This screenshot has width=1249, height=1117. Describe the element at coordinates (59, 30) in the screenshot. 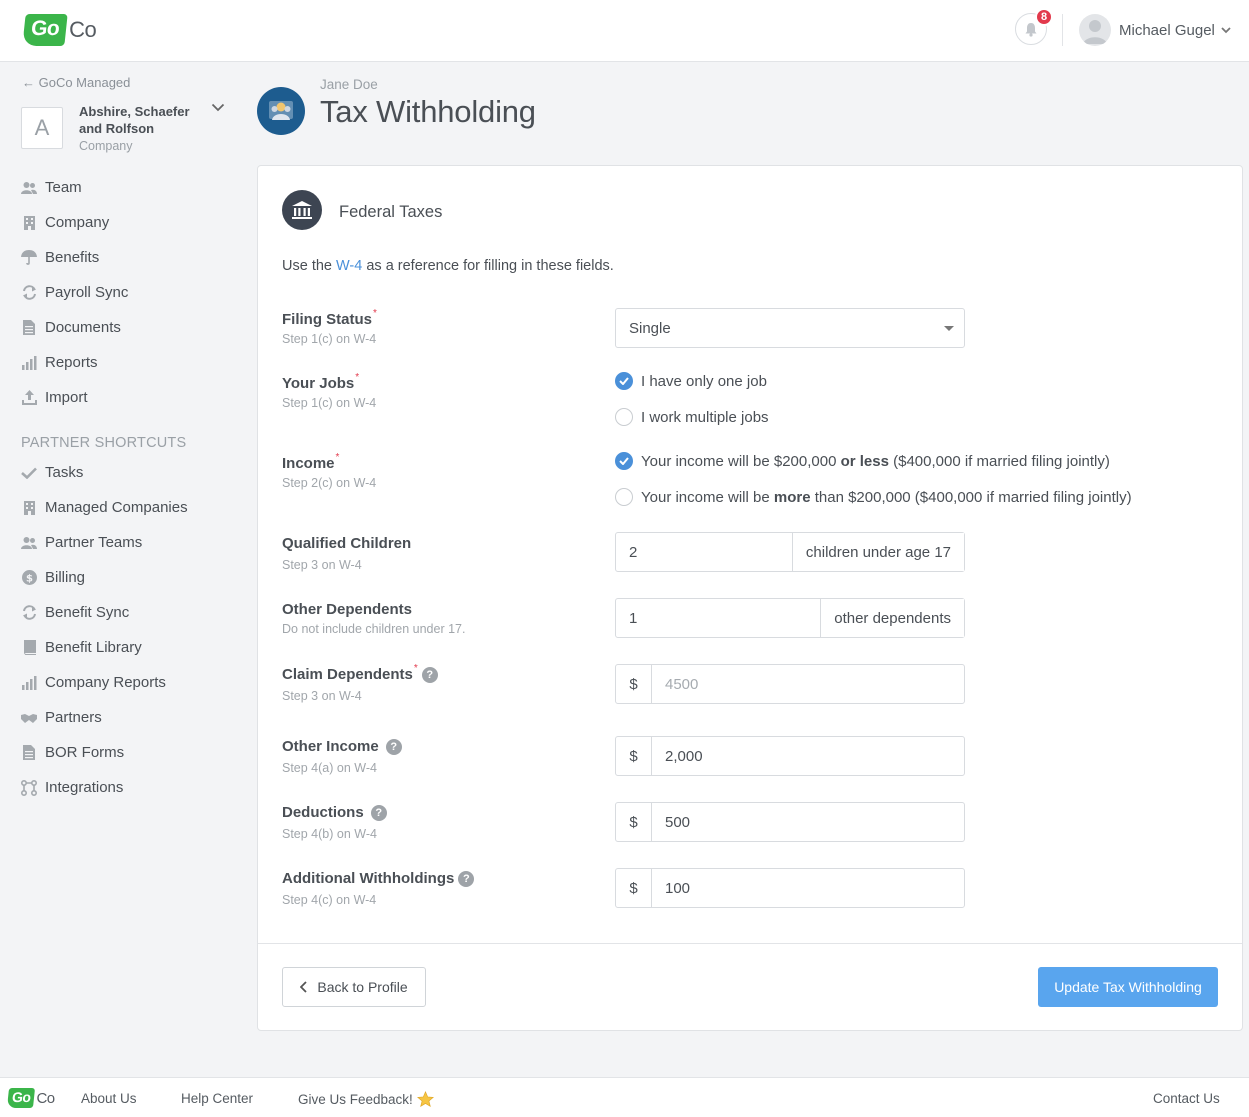

I see `goco-logo: Go Co` at that location.